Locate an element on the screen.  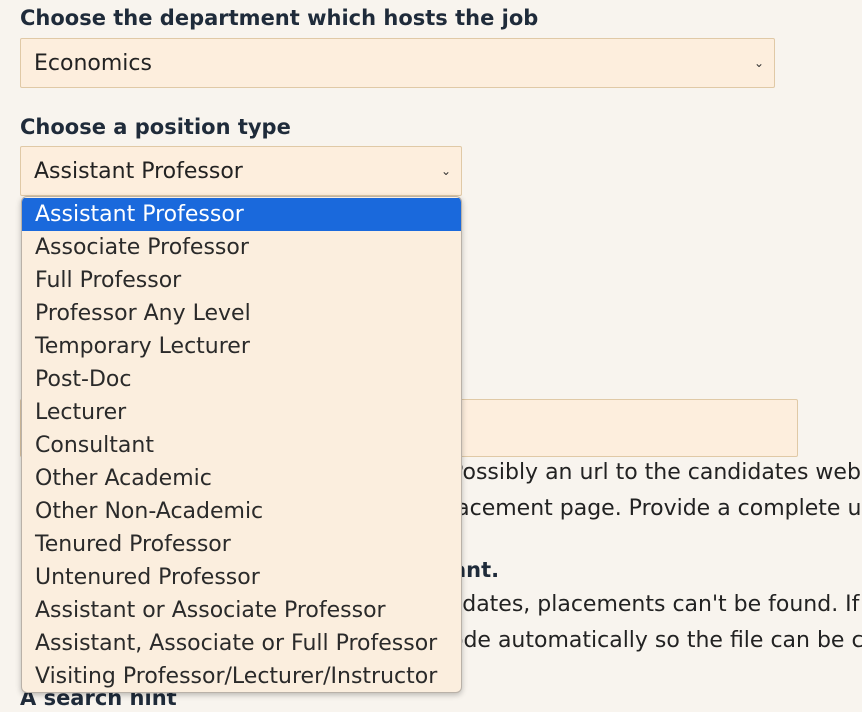
dropdown-option: Lecturer is located at coordinates (241, 412).